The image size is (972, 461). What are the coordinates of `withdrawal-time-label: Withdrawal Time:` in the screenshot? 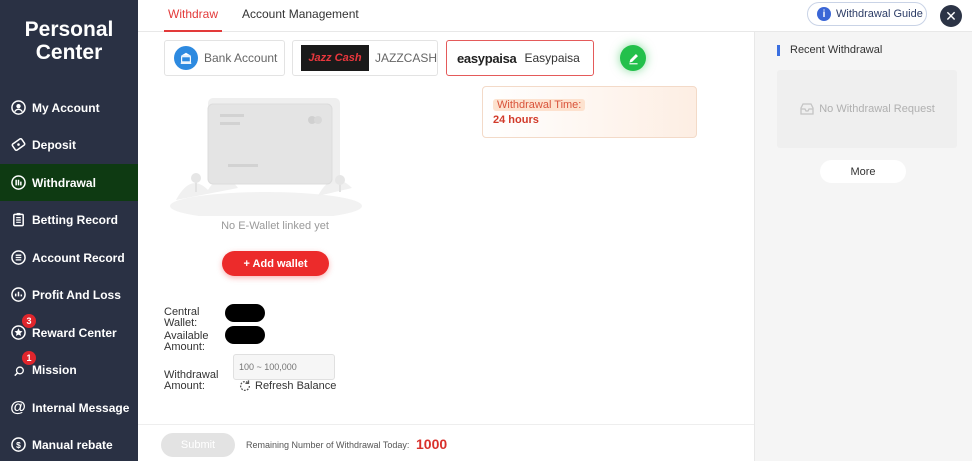 It's located at (539, 105).